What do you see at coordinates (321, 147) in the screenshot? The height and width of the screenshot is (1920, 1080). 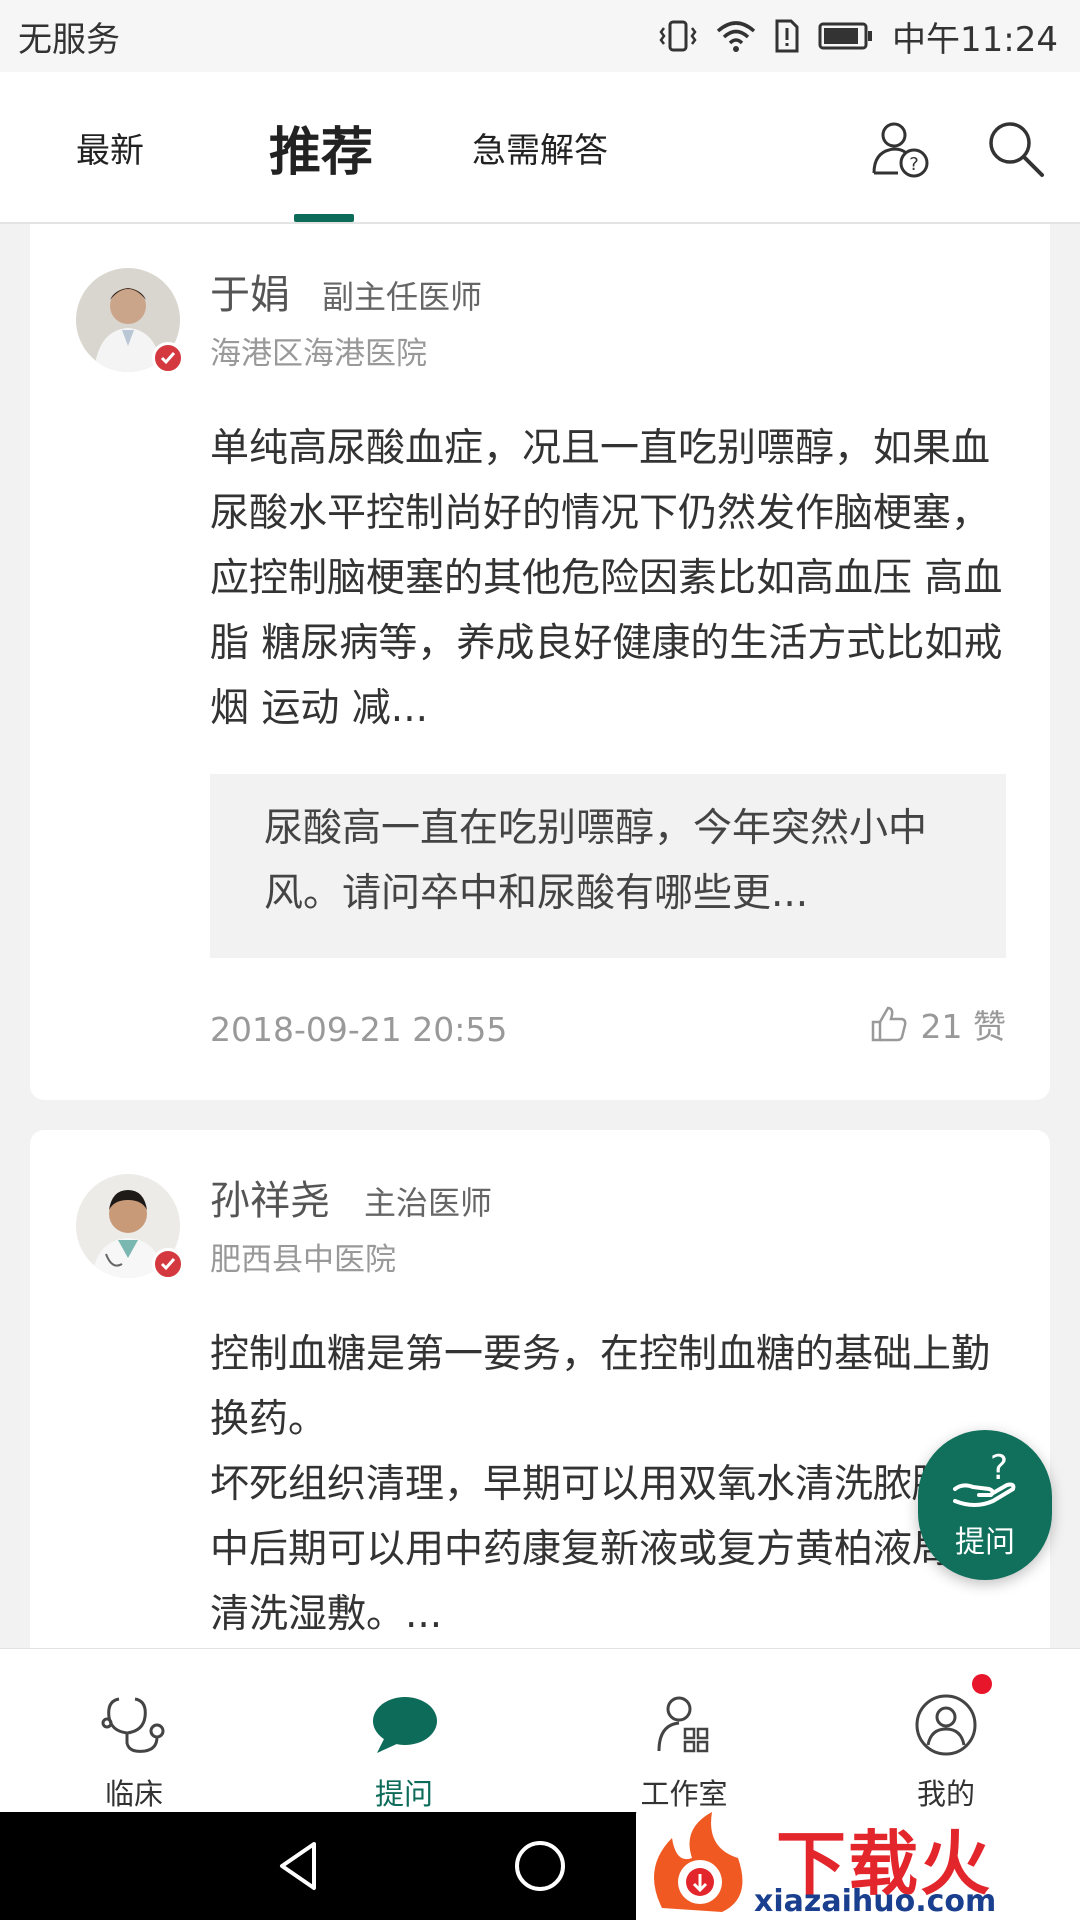 I see `tab-recommend: 推荐` at bounding box center [321, 147].